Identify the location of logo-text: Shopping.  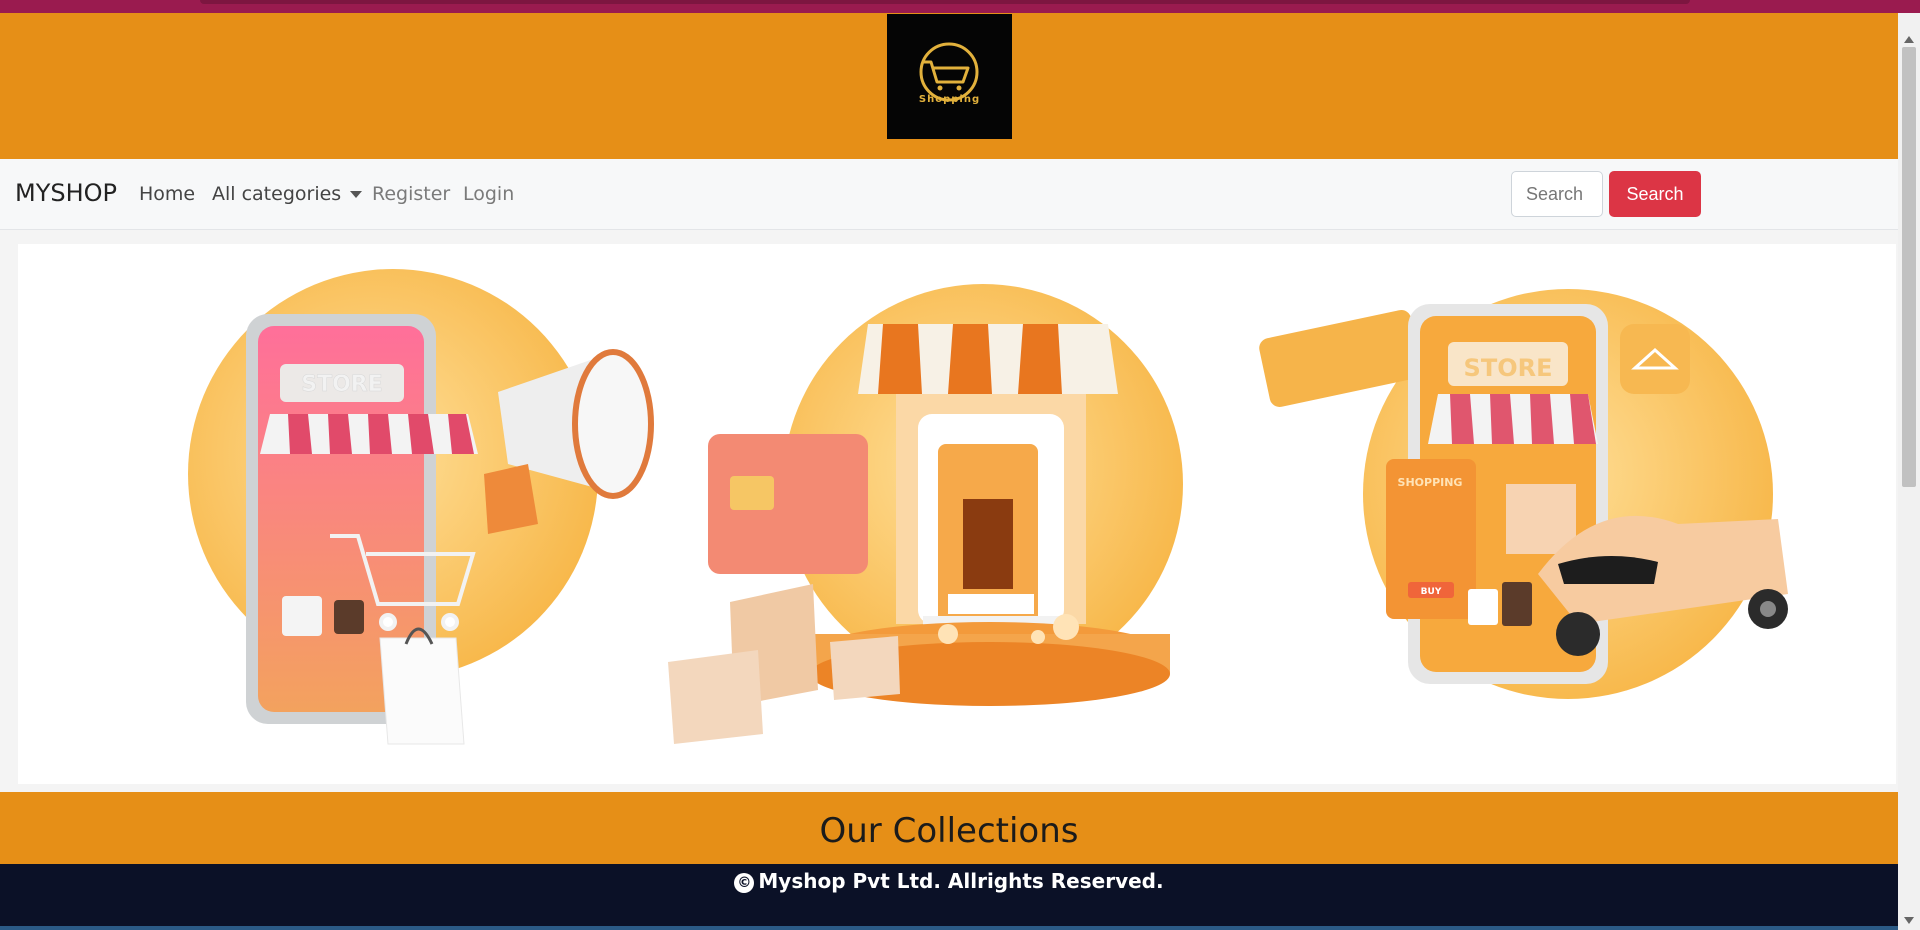
(949, 99).